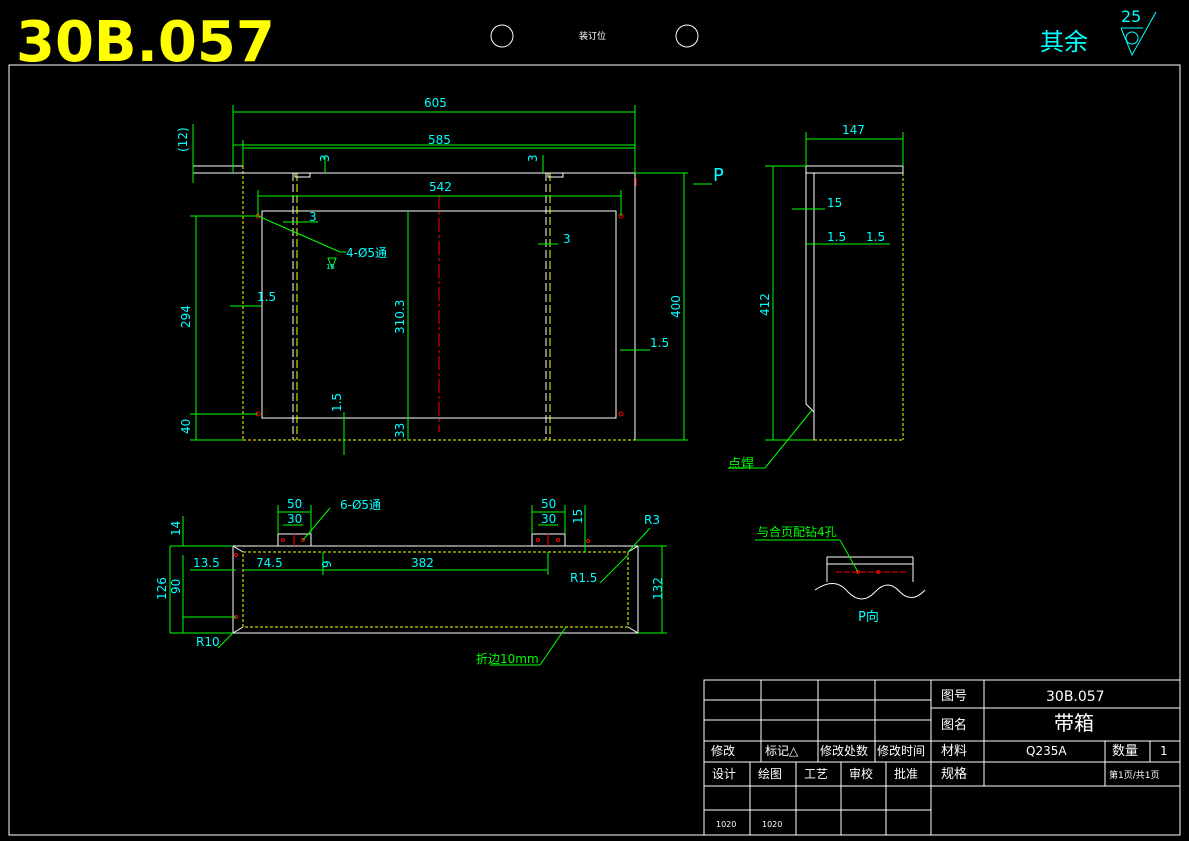 This screenshot has width=1189, height=841. I want to click on dim-310-3: 310.3, so click(400, 317).